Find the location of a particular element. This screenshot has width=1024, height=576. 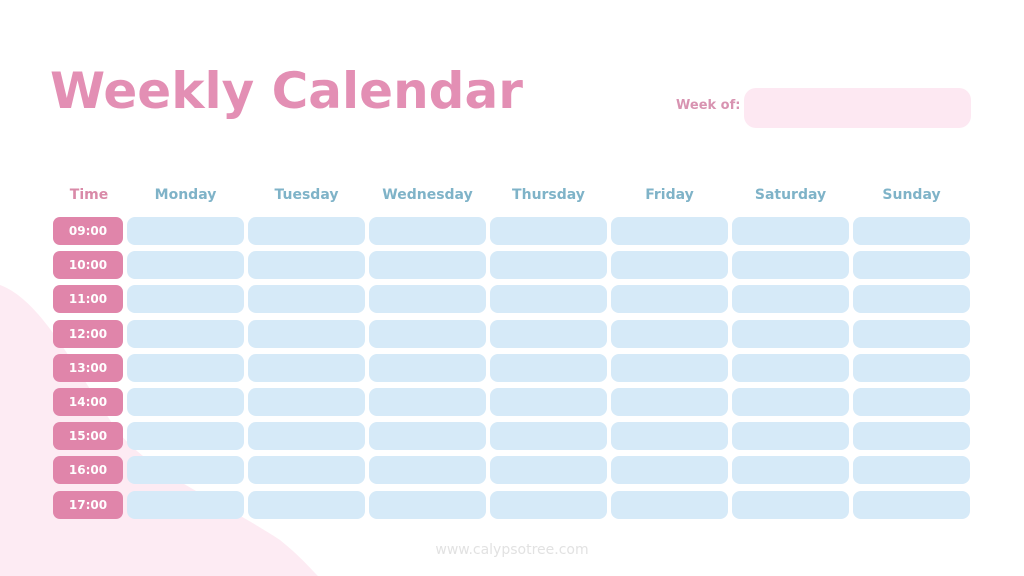

time-slot-row: 16:00 is located at coordinates (513, 470).